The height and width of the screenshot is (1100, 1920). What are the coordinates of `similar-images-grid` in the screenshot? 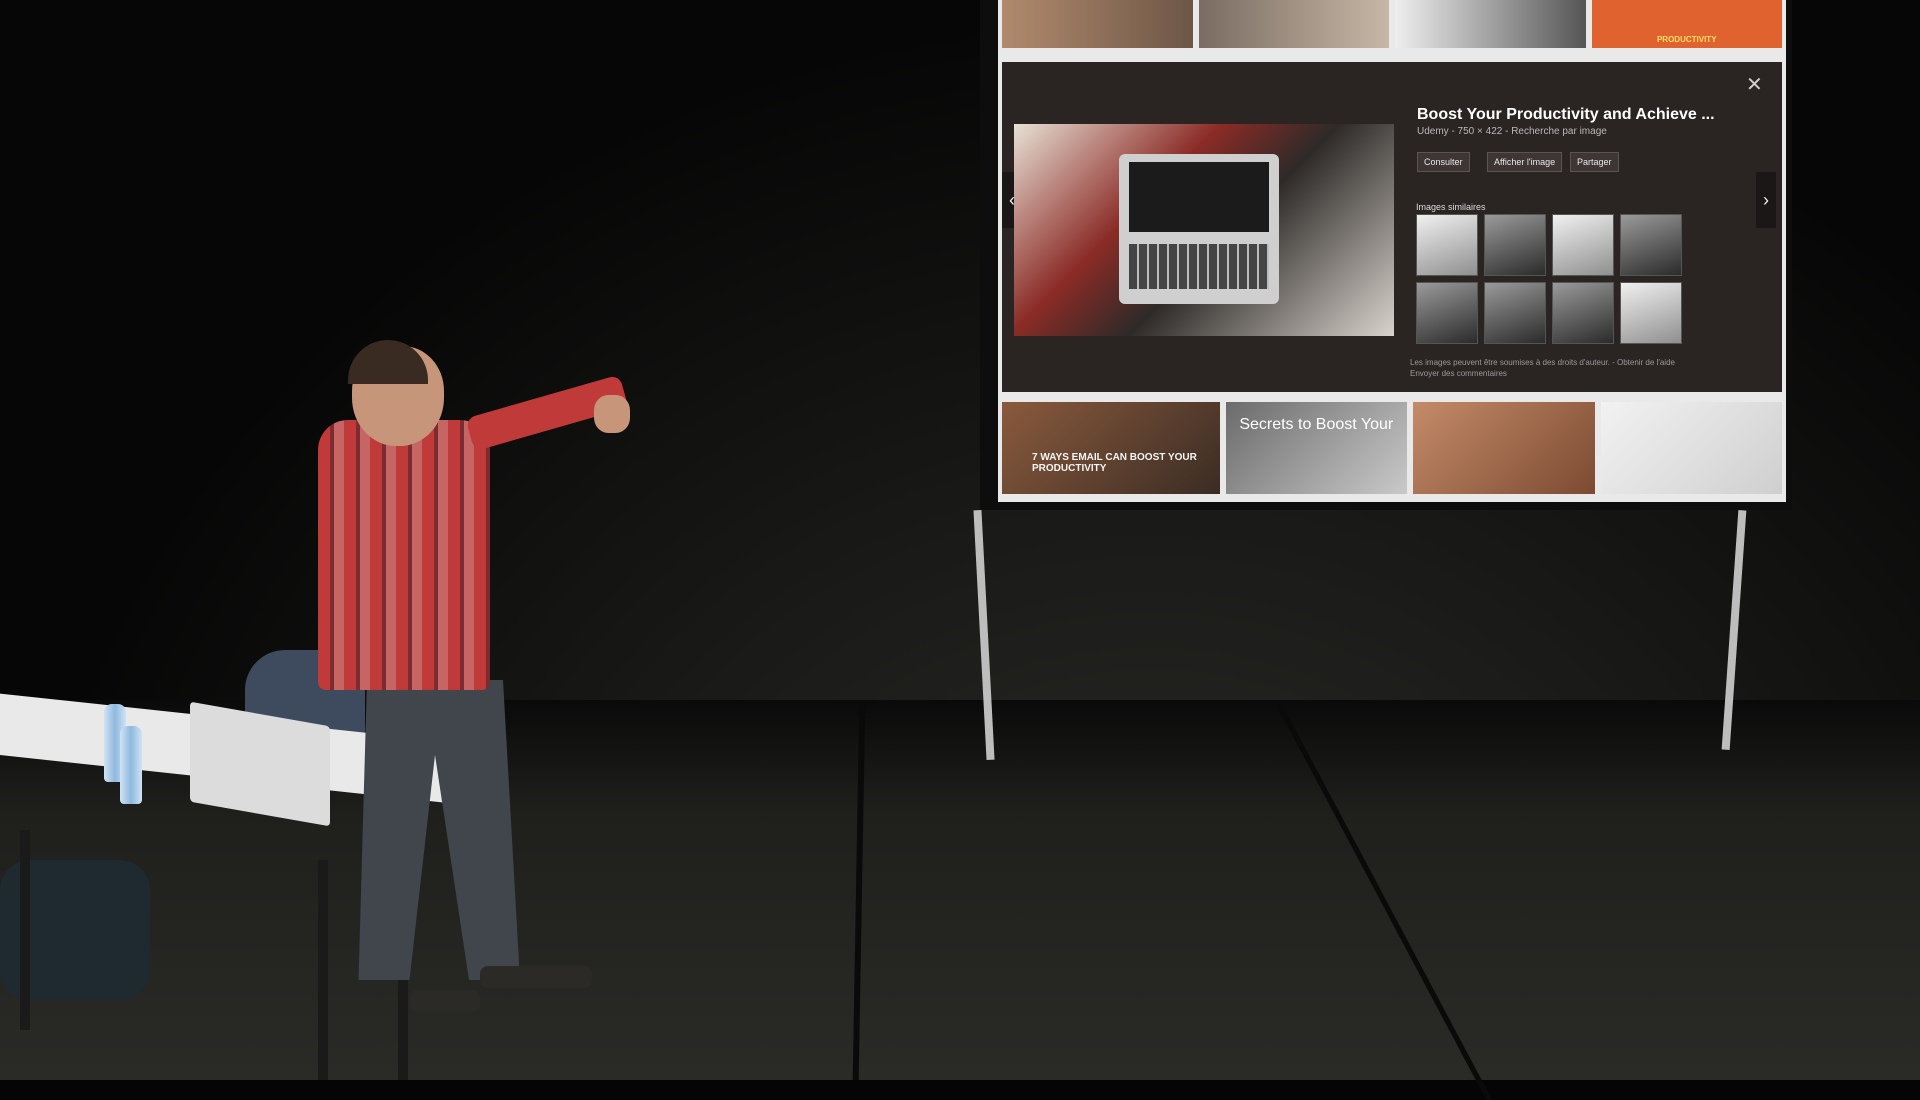 It's located at (1556, 279).